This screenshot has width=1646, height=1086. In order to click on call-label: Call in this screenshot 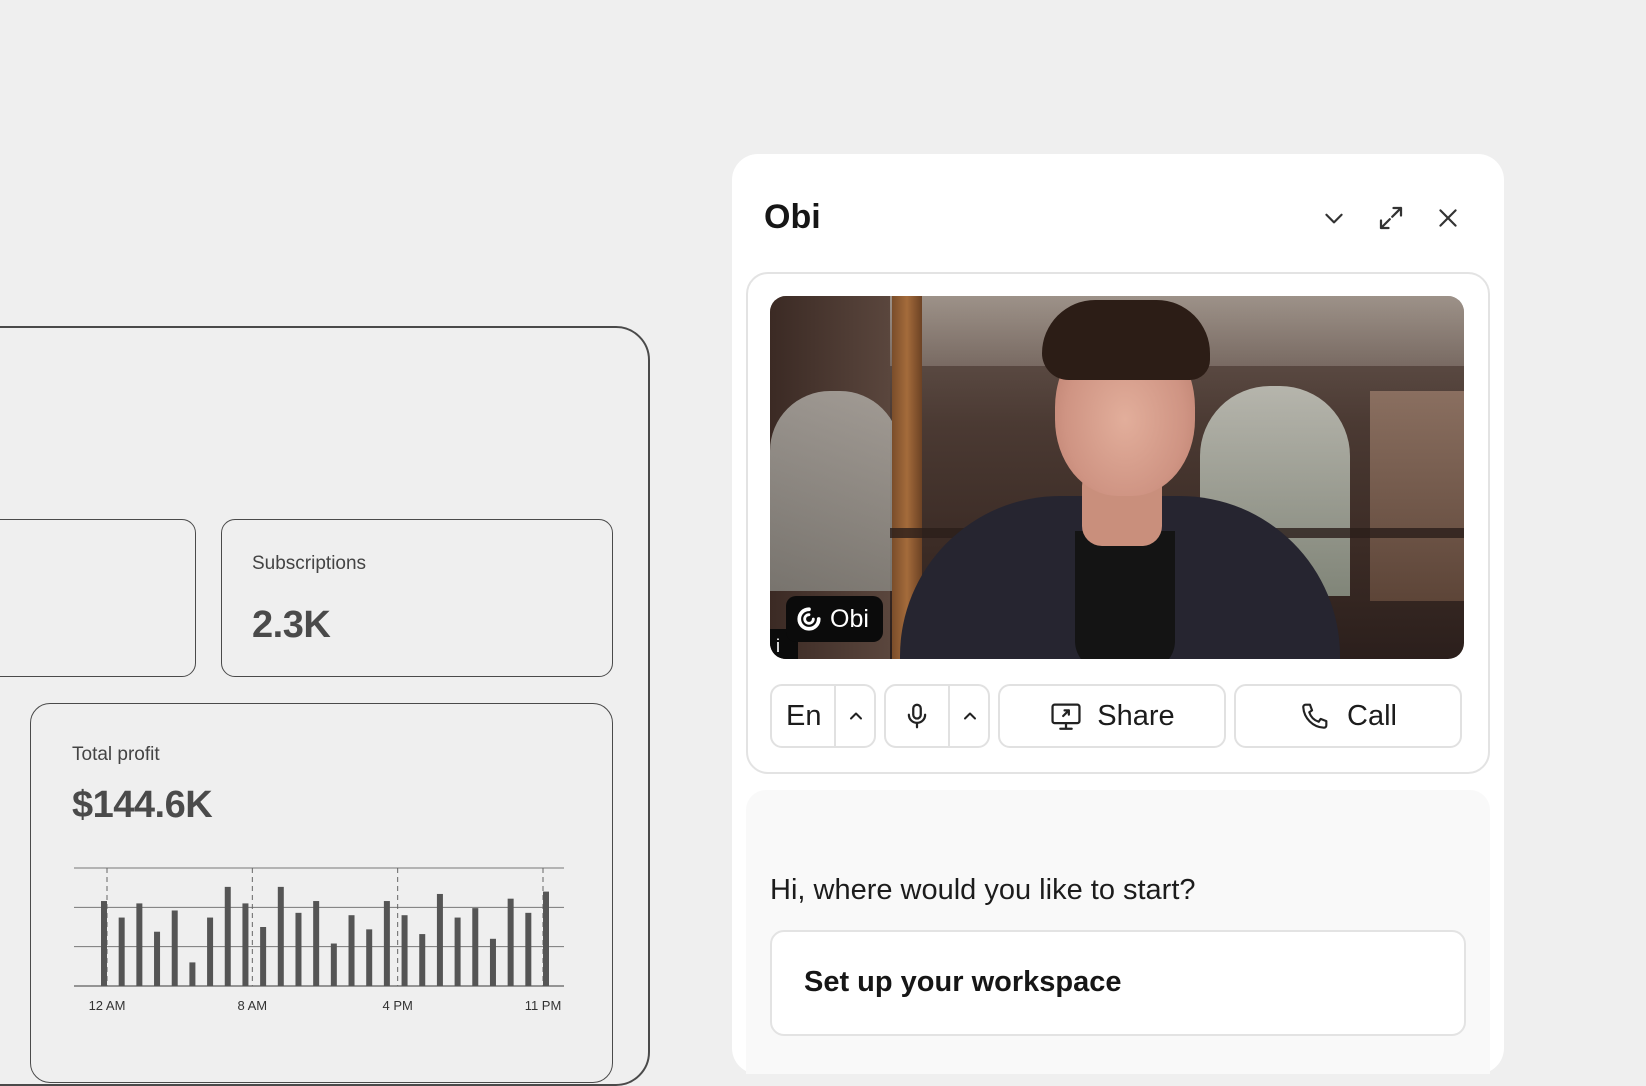, I will do `click(1372, 715)`.